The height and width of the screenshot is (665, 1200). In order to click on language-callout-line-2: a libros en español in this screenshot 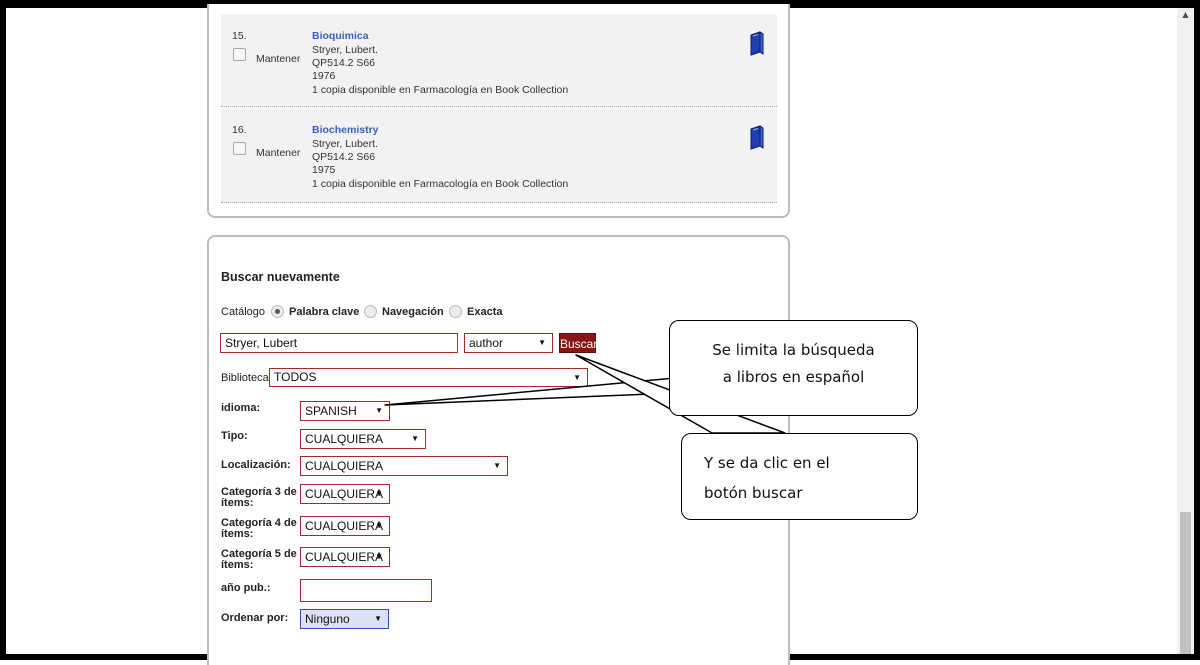, I will do `click(793, 377)`.